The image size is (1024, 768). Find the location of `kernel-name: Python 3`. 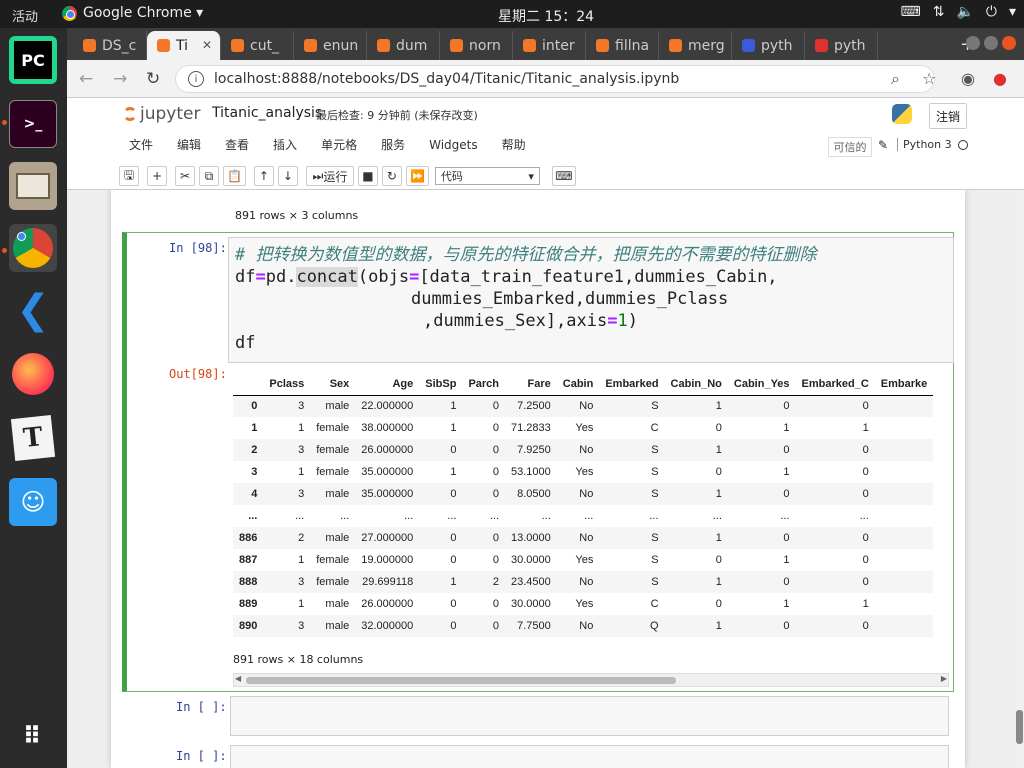

kernel-name: Python 3 is located at coordinates (924, 144).